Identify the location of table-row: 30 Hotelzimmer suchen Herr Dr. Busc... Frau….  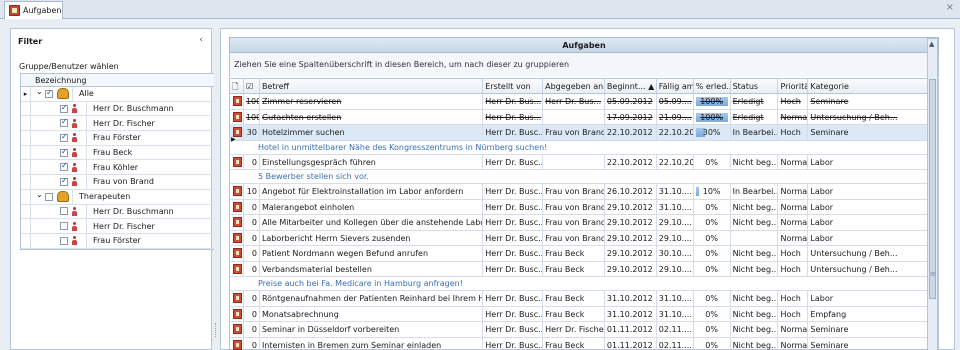
(584, 133).